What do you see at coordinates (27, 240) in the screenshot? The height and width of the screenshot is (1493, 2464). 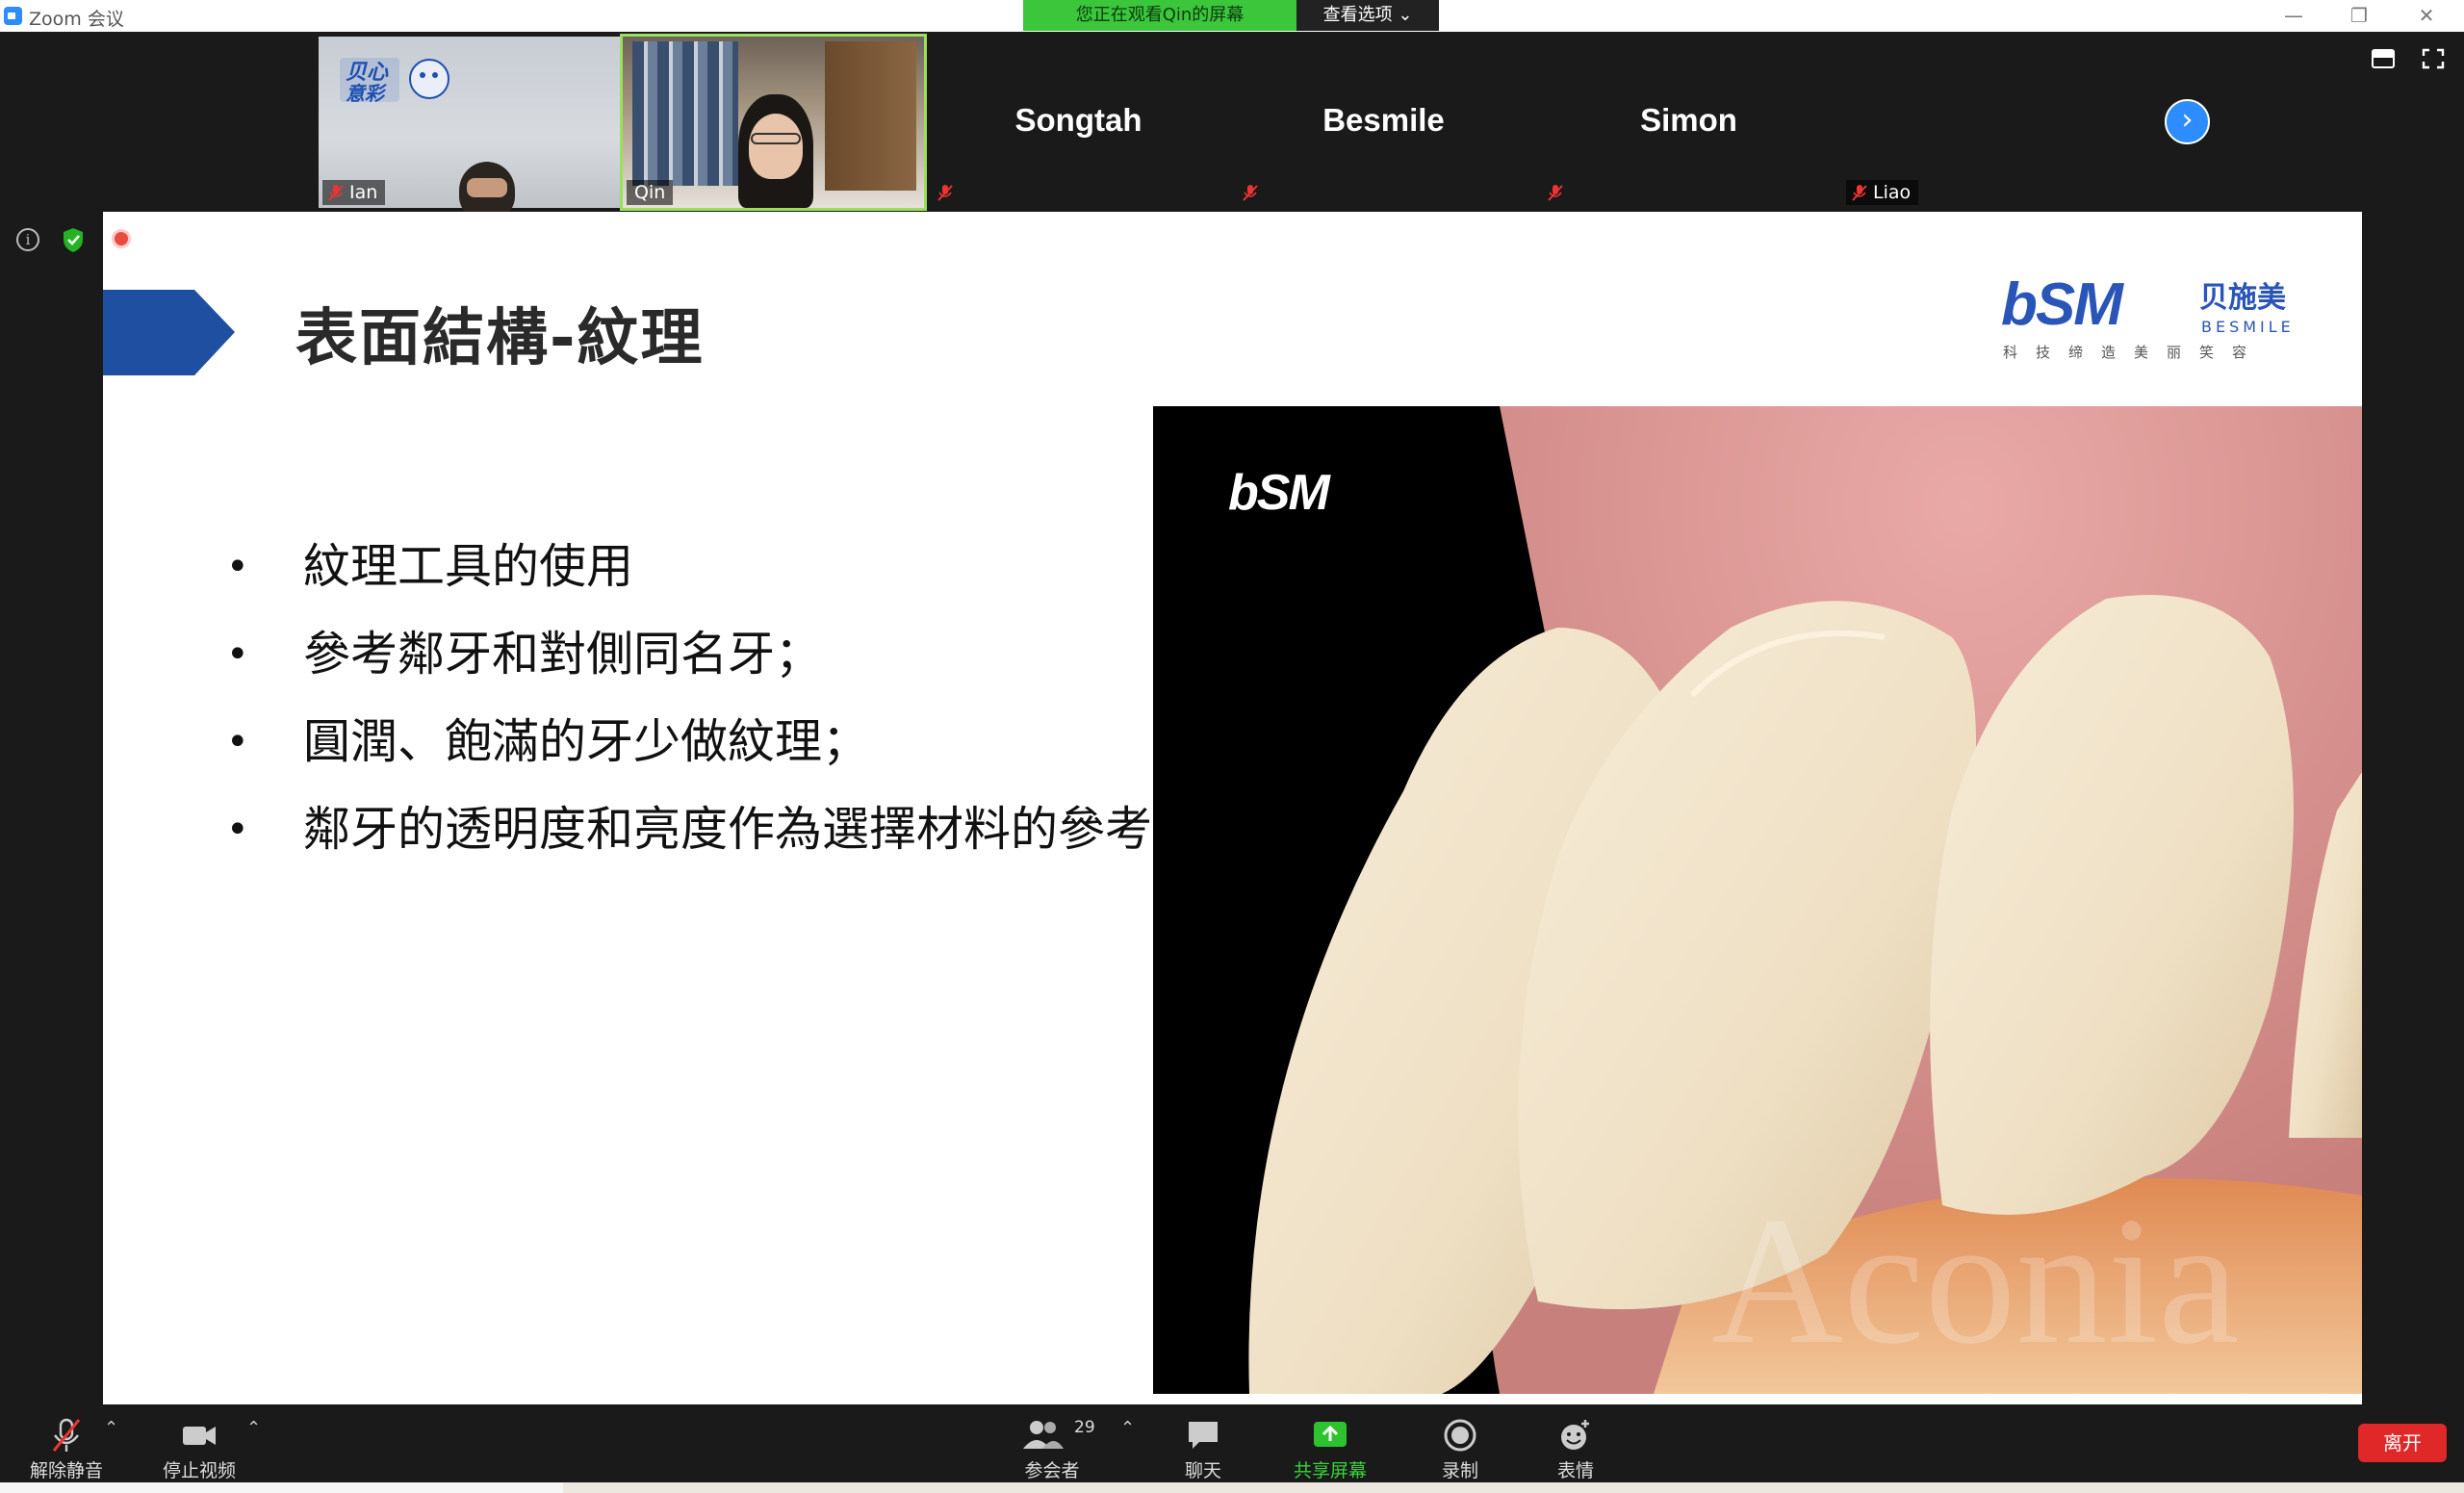 I see `meeting-info-icon: i` at bounding box center [27, 240].